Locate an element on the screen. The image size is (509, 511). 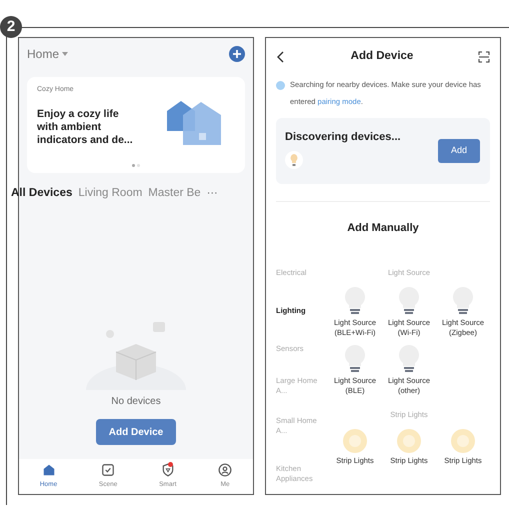
room-tab: Living Room is located at coordinates (110, 193).